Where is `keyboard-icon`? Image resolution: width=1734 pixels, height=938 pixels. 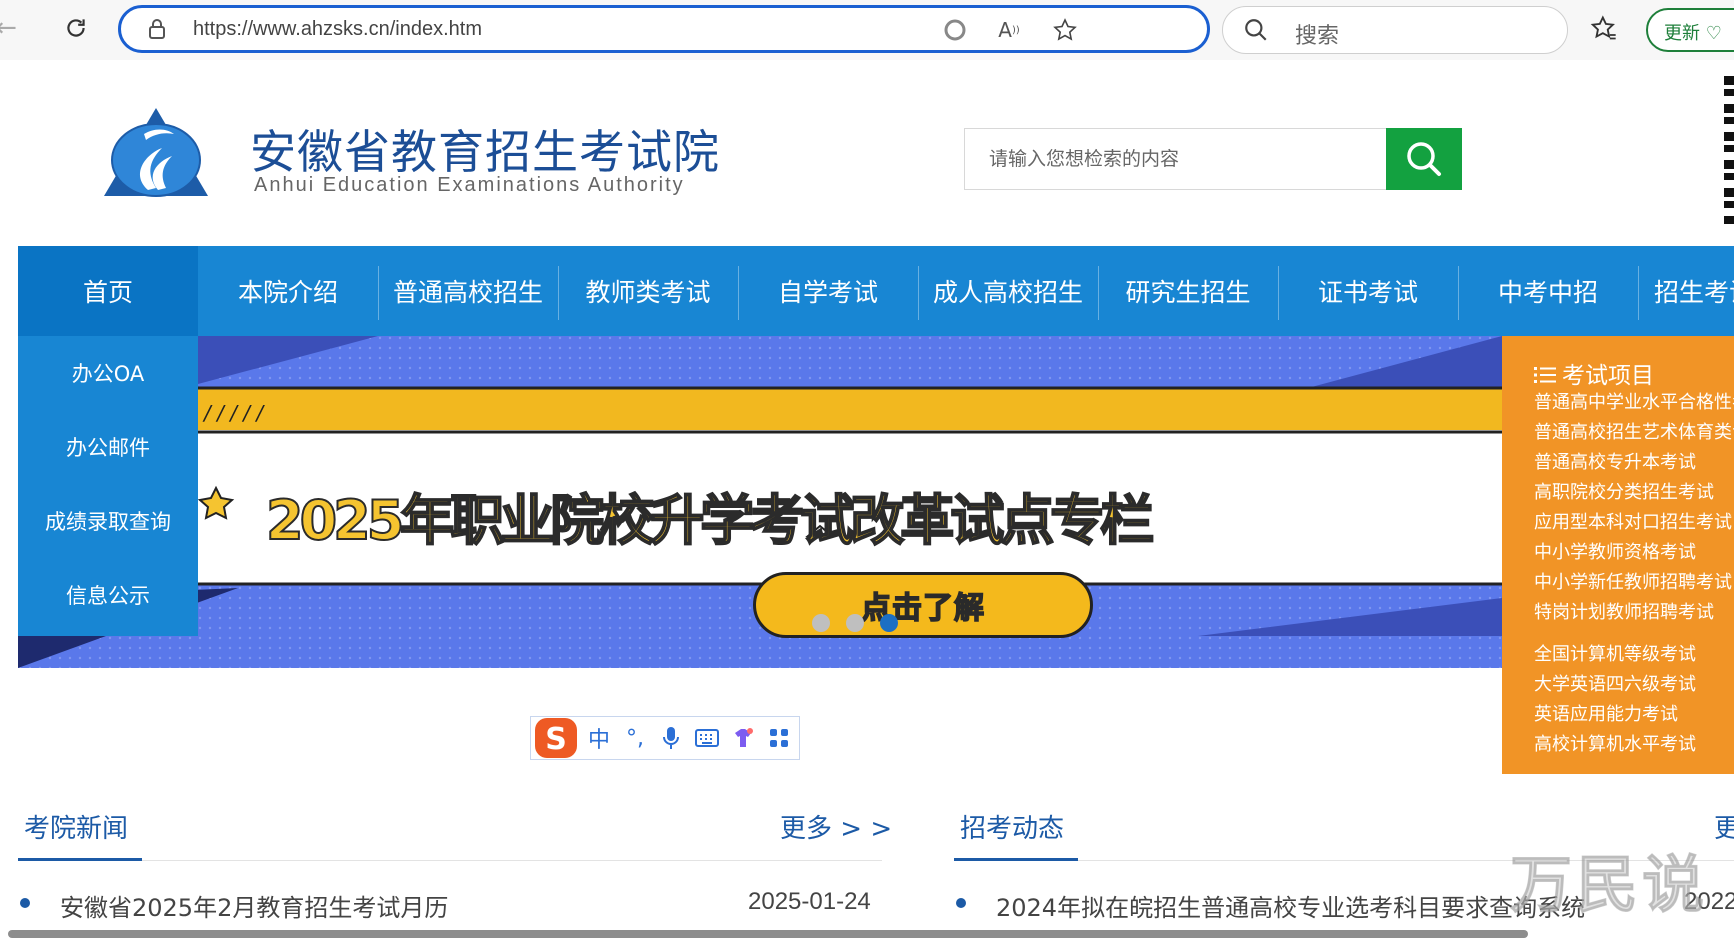
keyboard-icon is located at coordinates (707, 738).